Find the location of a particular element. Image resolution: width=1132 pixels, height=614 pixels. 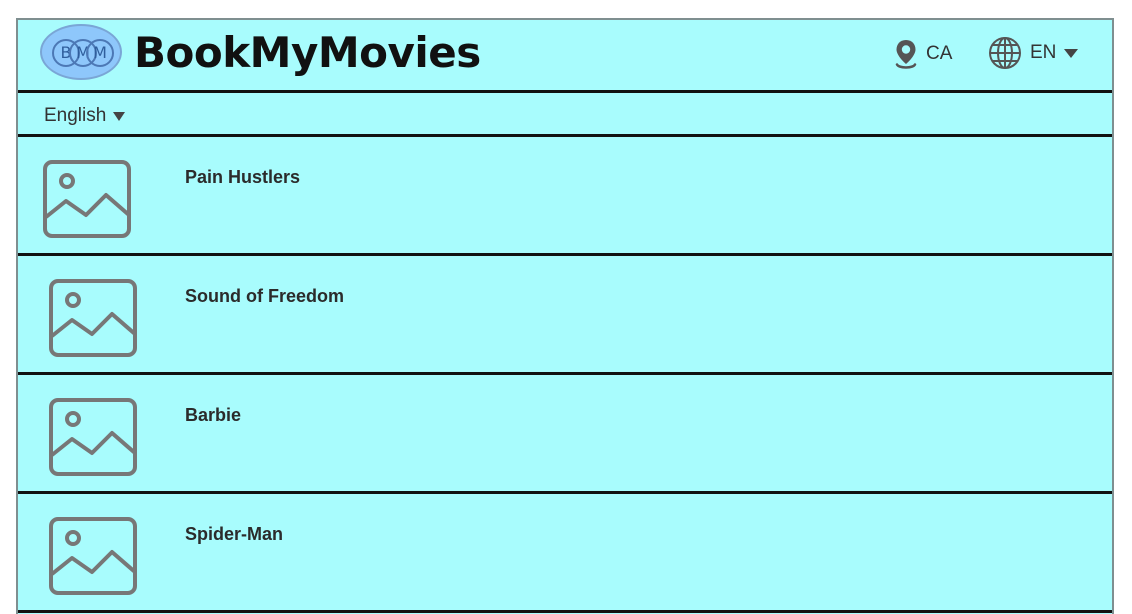

globe-icon is located at coordinates (1005, 53).